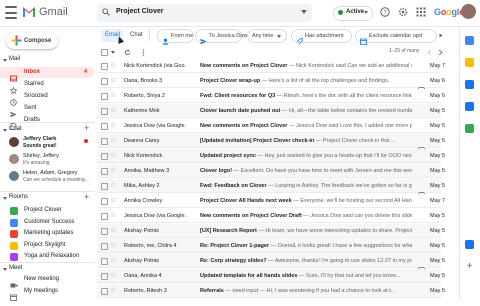 This screenshot has width=480, height=306. I want to click on keep-app-icon, so click(469, 62).